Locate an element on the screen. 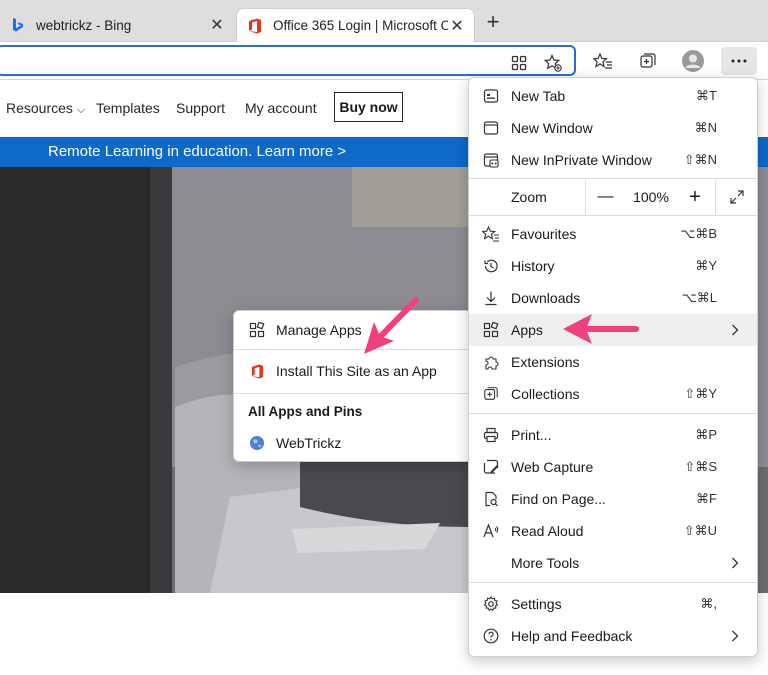 The width and height of the screenshot is (768, 675). menu-label: WebTrickz is located at coordinates (309, 443).